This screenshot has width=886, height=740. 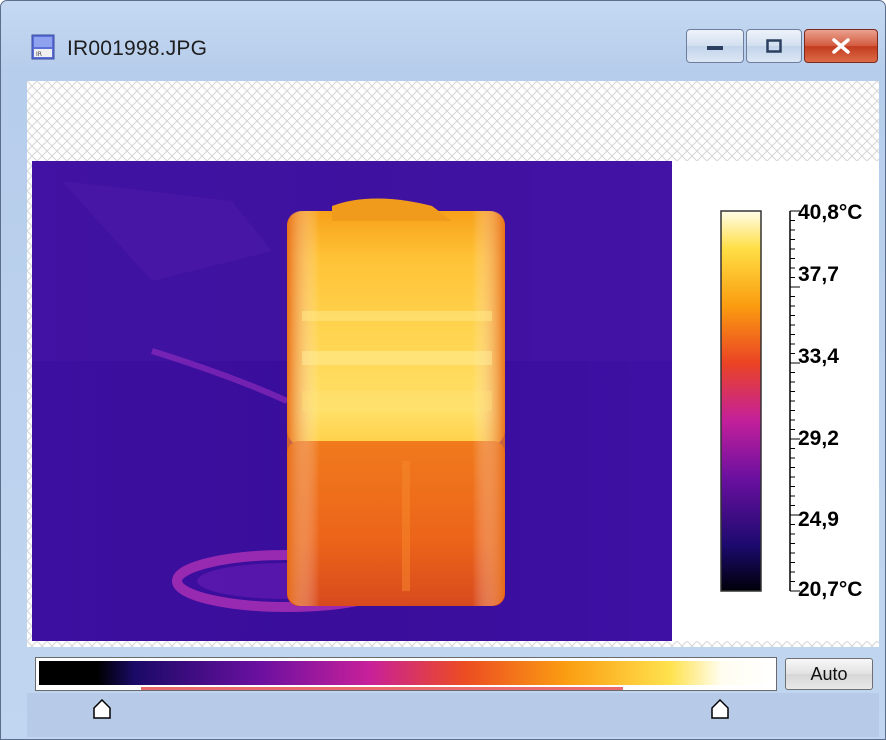 I want to click on window-title: IR001998.JPG, so click(x=137, y=48).